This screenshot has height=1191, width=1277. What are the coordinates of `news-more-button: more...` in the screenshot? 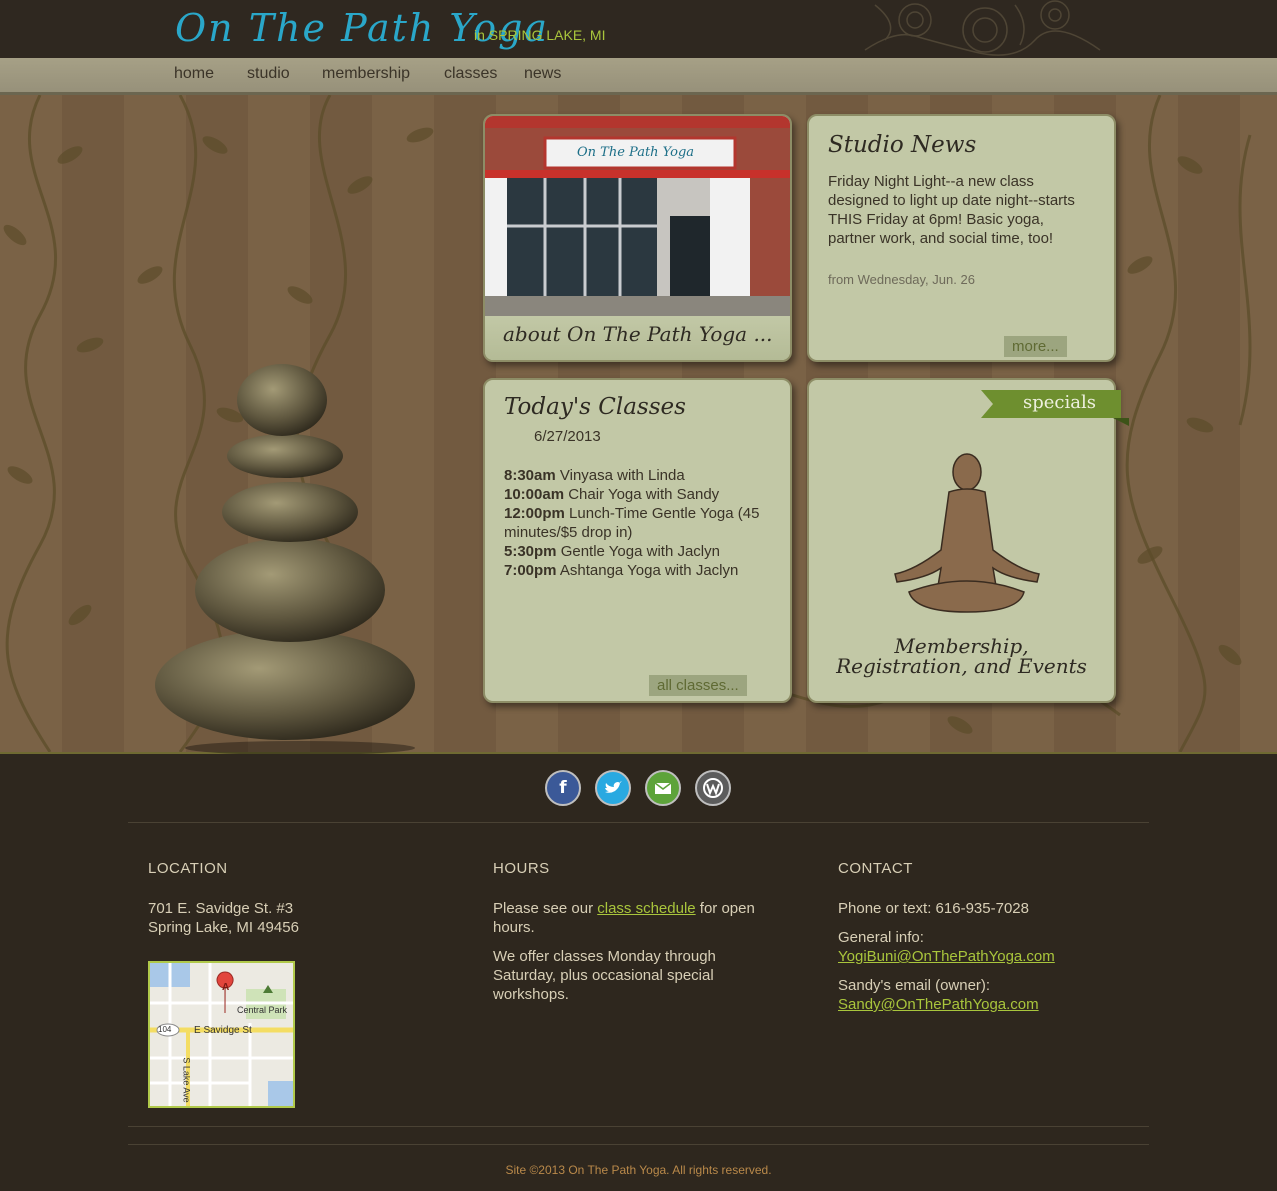 It's located at (1035, 346).